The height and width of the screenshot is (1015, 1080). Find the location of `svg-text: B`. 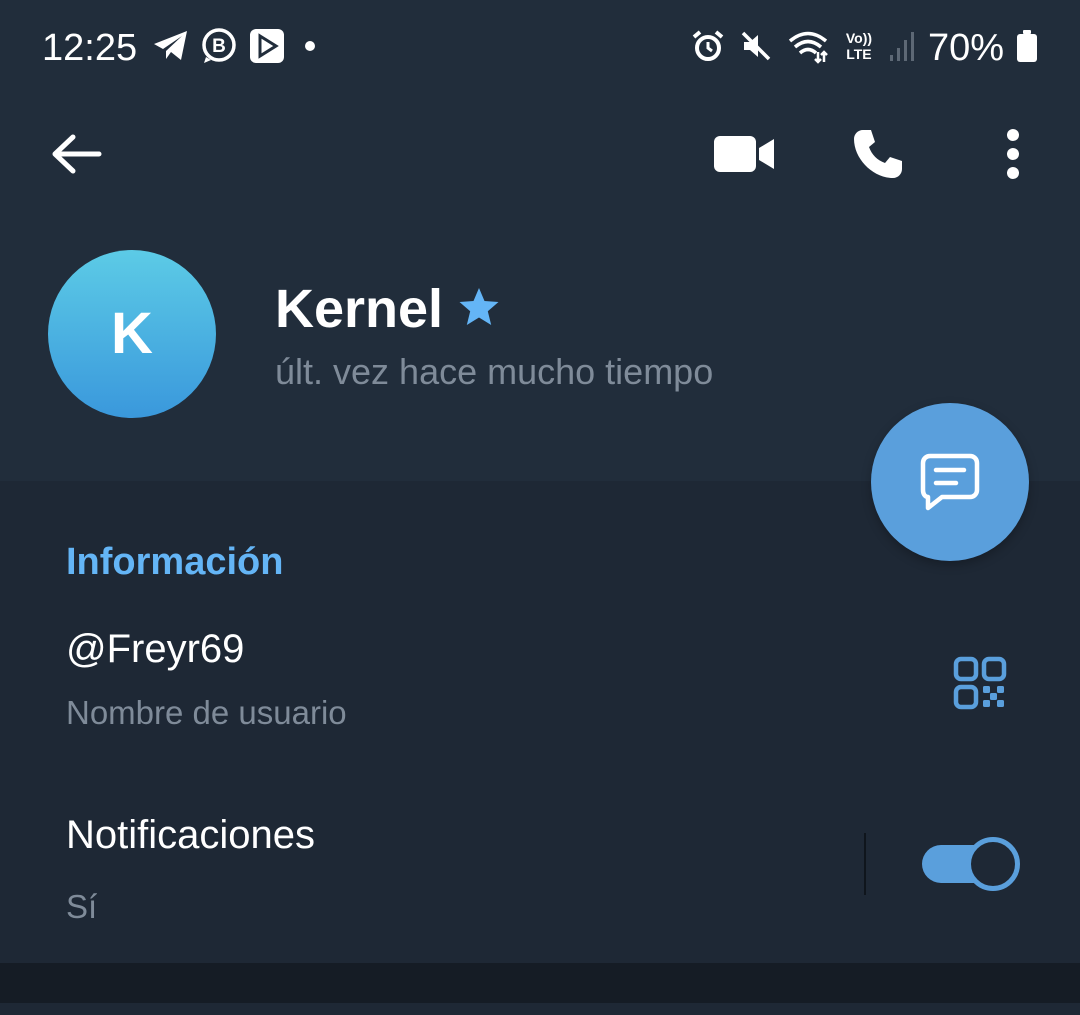

svg-text: B is located at coordinates (219, 46).